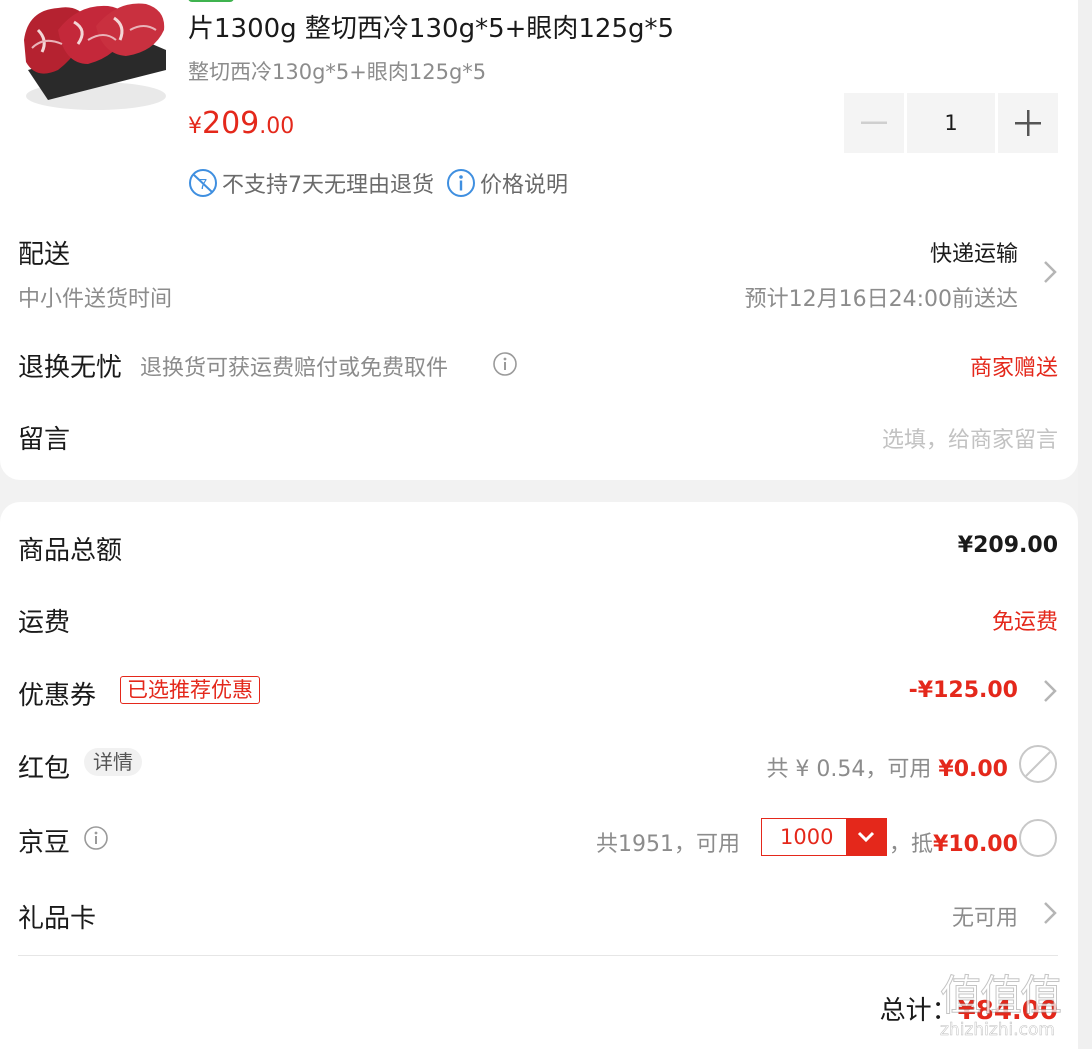  I want to click on minus-icon, so click(874, 122).